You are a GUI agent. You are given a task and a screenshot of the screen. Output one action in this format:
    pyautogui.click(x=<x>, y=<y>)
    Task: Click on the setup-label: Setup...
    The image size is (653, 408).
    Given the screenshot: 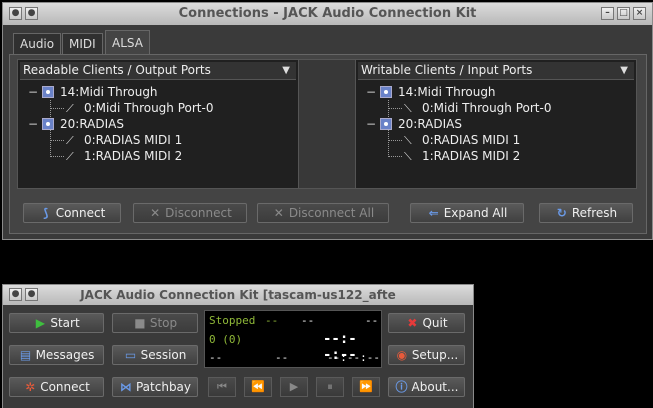 What is the action you would take?
    pyautogui.click(x=435, y=355)
    